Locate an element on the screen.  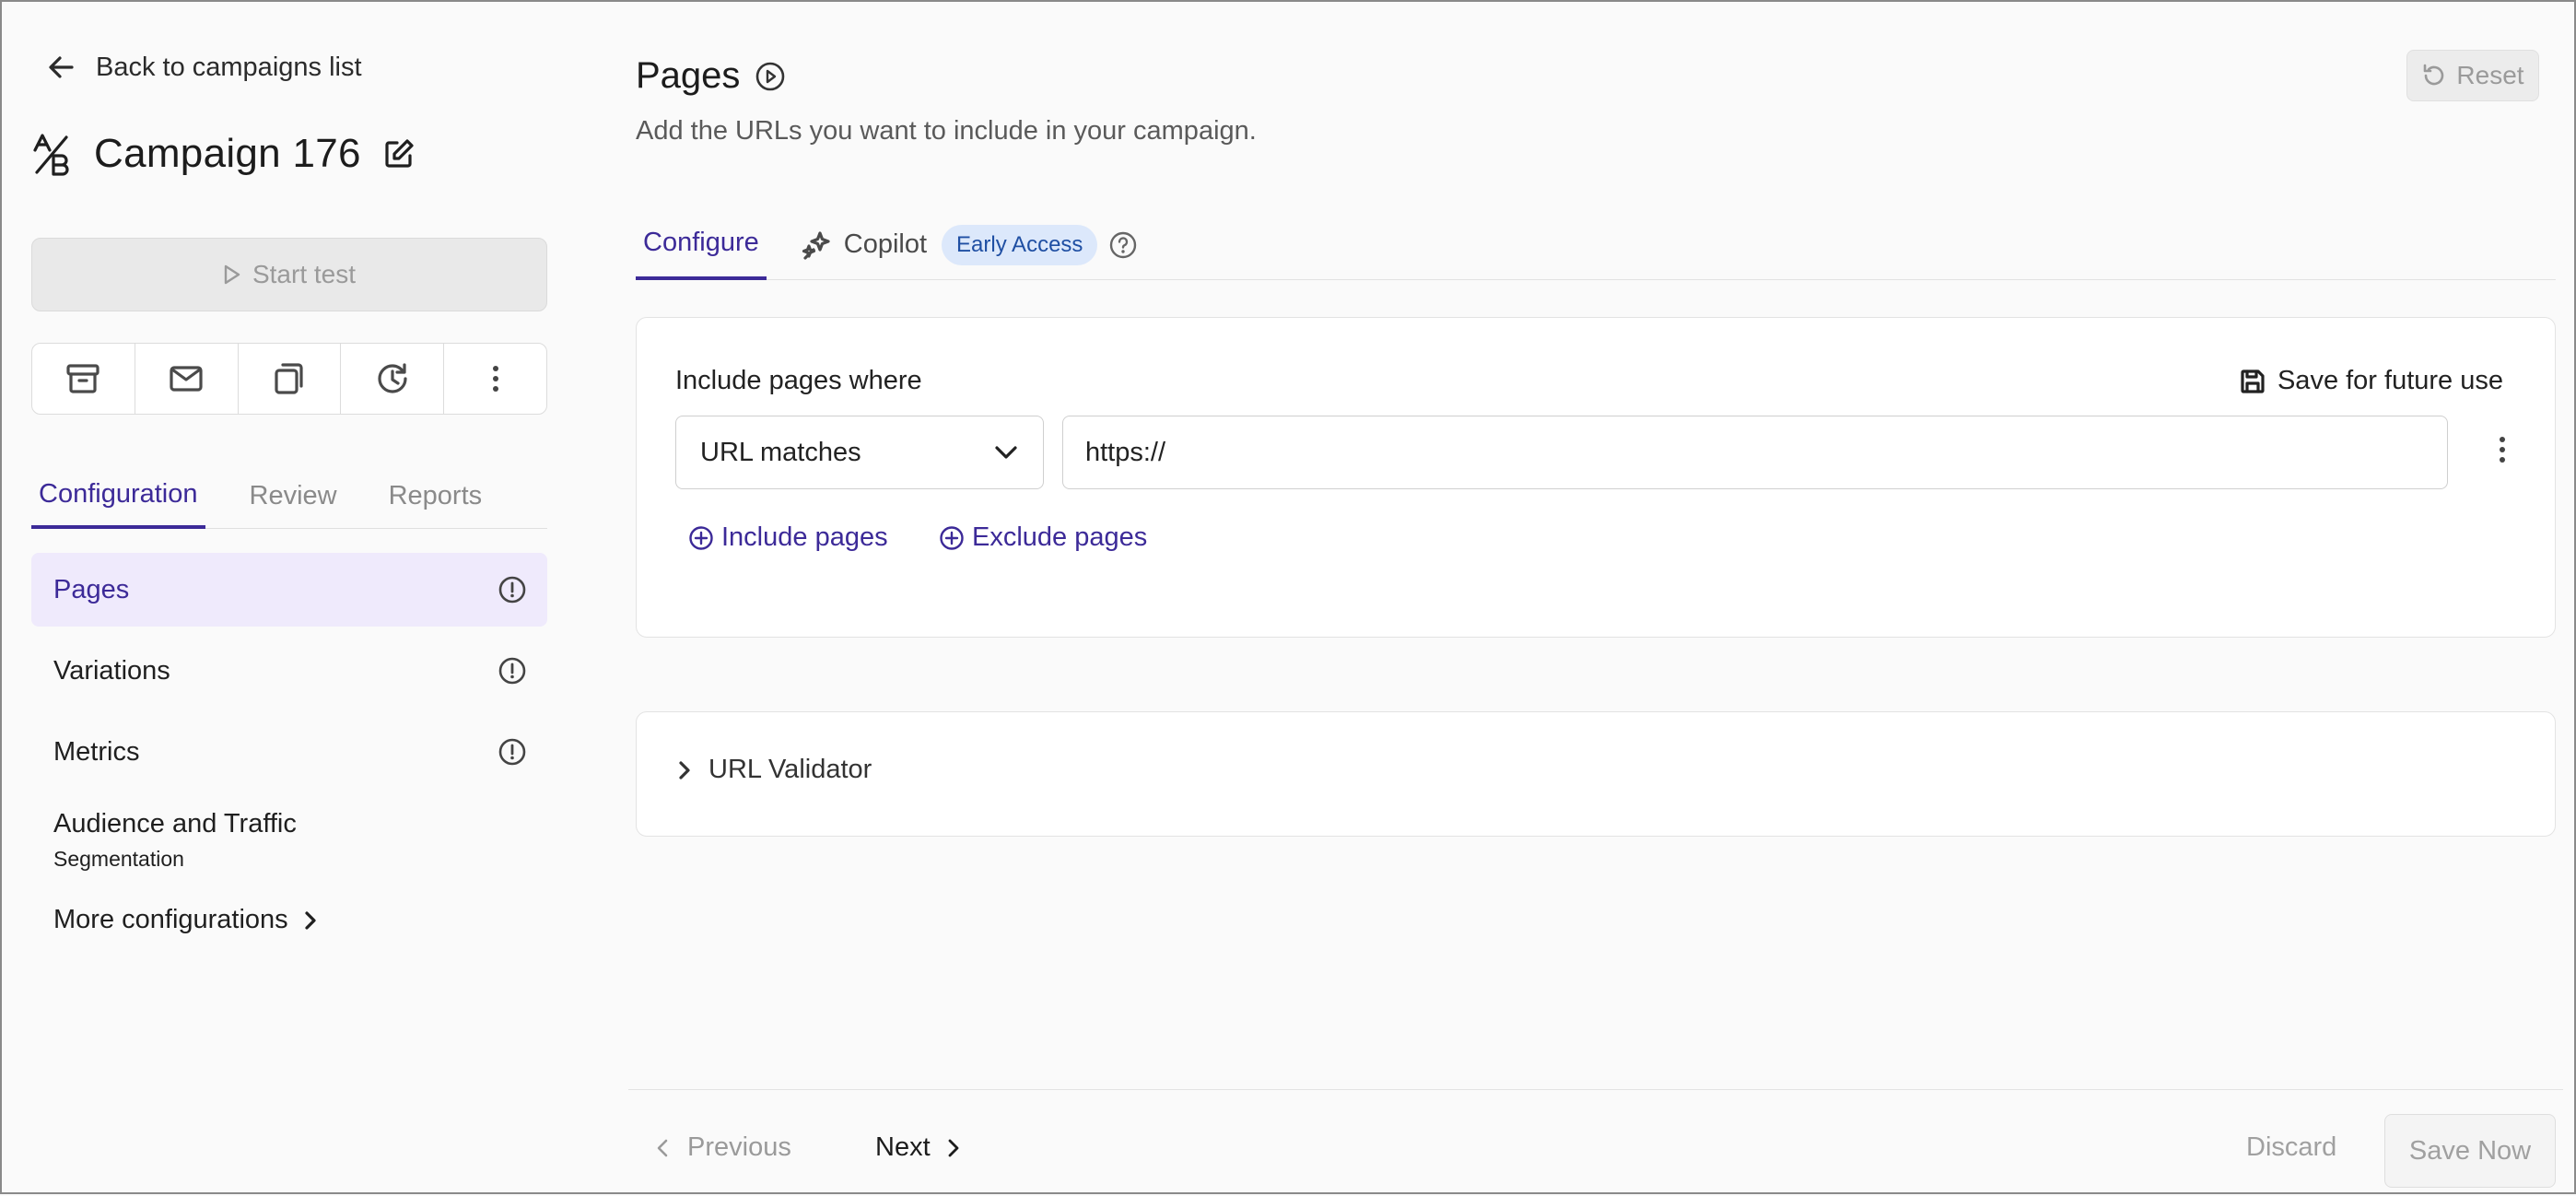
page-heading: Pages is located at coordinates (711, 76).